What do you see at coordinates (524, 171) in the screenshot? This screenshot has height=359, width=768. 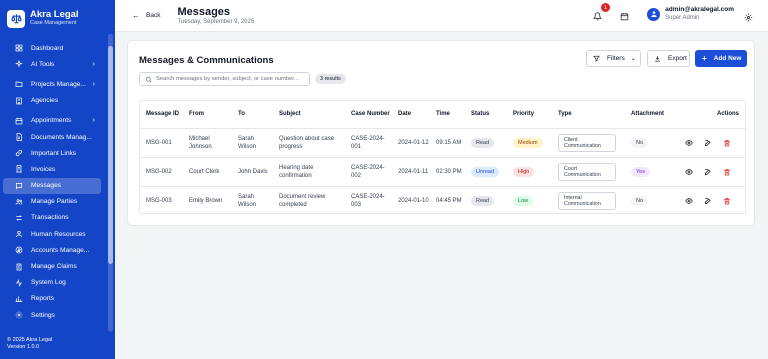 I see `priority-badge: High` at bounding box center [524, 171].